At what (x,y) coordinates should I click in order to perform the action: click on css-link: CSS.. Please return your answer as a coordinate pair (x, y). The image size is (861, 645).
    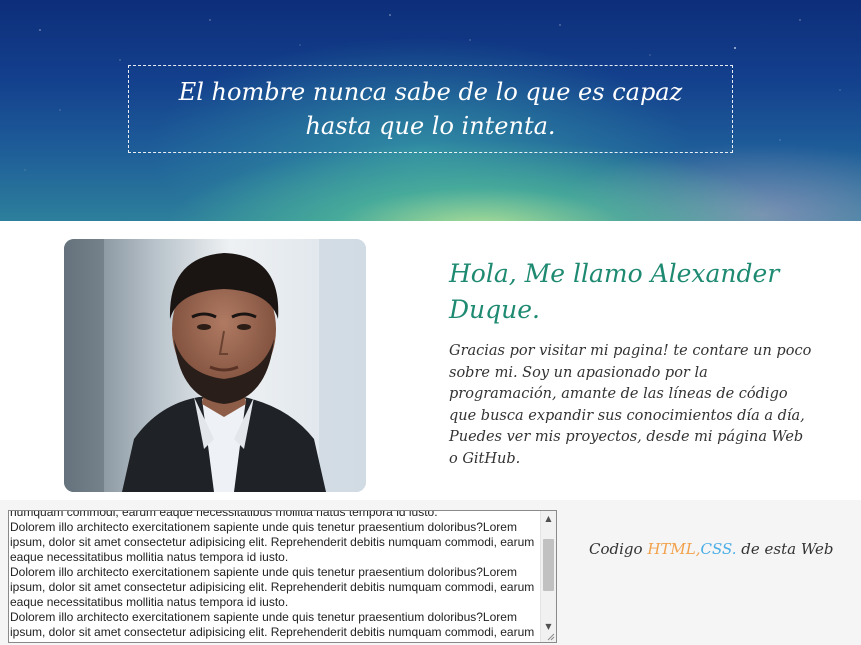
    Looking at the image, I should click on (719, 549).